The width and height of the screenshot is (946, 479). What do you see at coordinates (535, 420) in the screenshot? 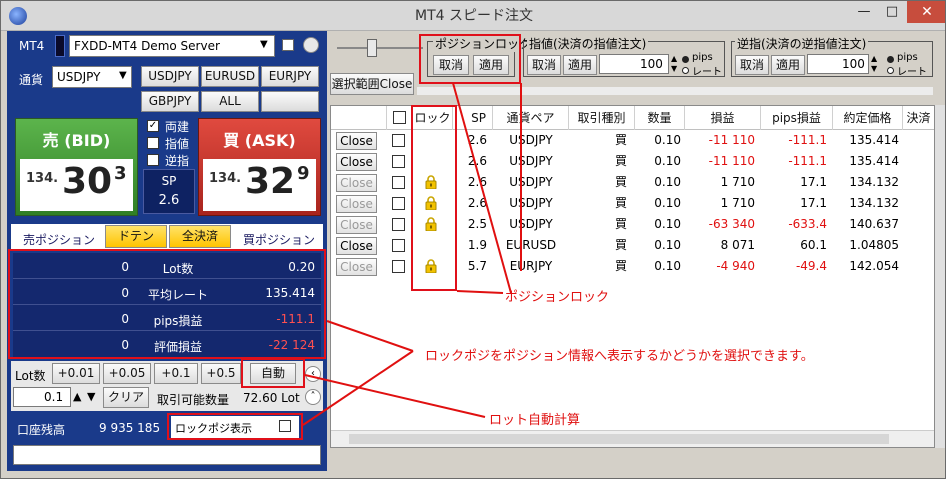
I see `annotation-lot-auto: ロット自動計算` at bounding box center [535, 420].